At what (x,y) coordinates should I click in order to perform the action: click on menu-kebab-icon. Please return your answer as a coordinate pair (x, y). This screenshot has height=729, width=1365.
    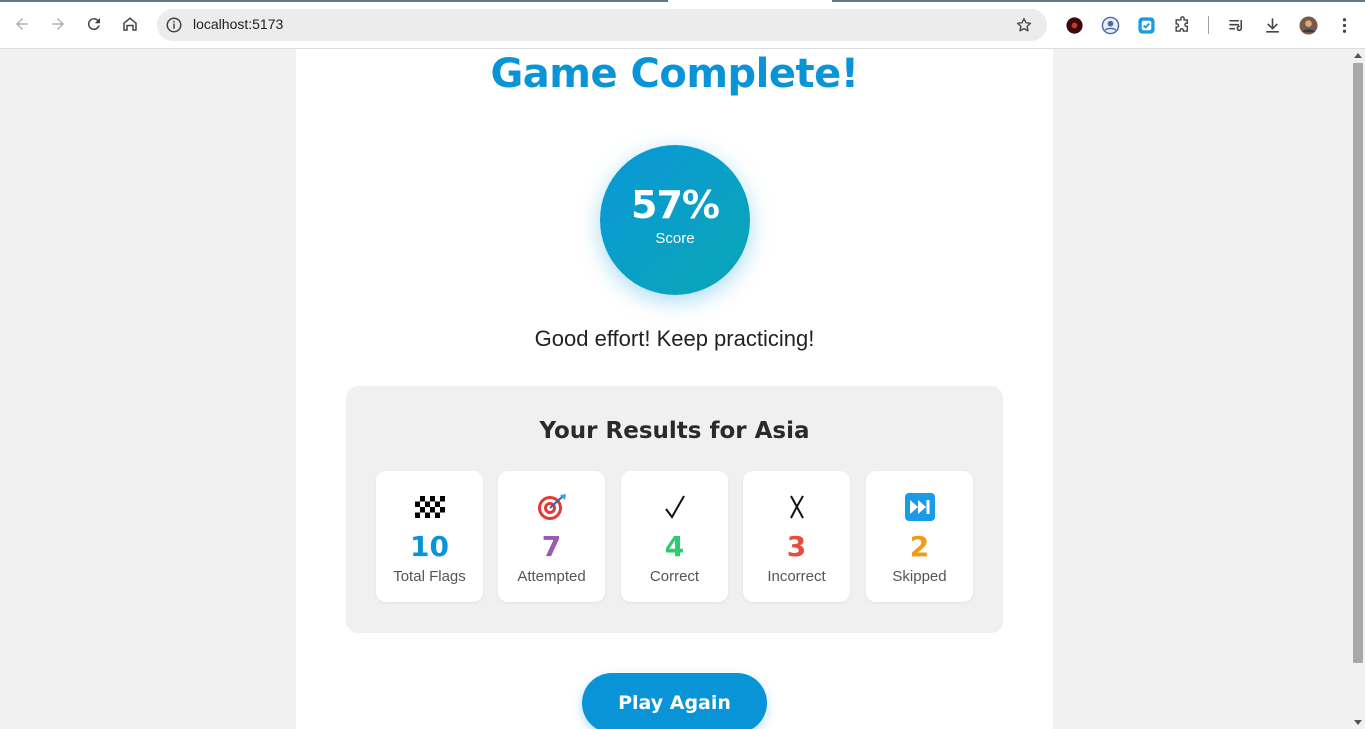
    Looking at the image, I should click on (1344, 25).